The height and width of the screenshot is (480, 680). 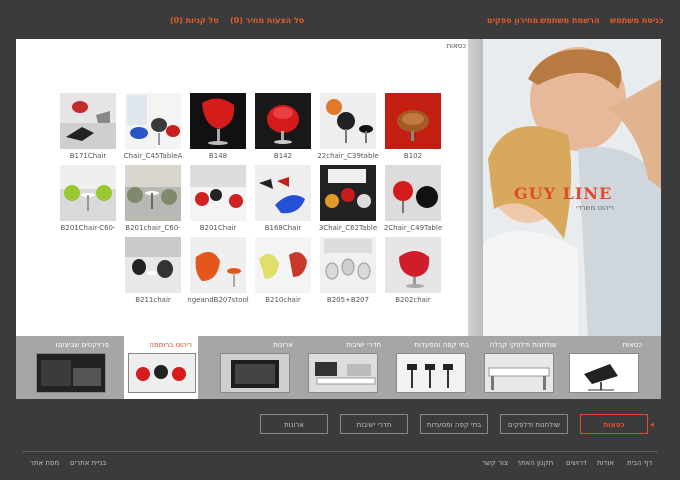 I want to click on button-cabinets: ארונות, so click(x=294, y=424).